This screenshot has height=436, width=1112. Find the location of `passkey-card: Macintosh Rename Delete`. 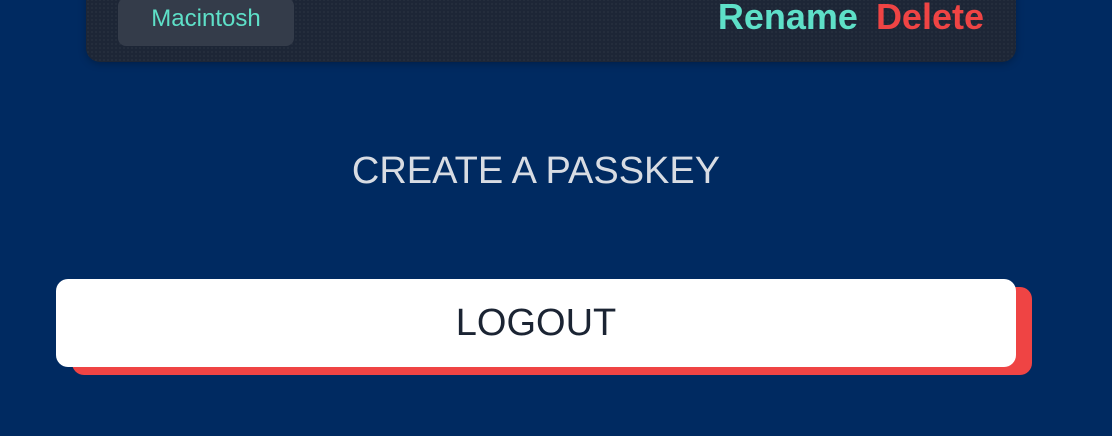

passkey-card: Macintosh Rename Delete is located at coordinates (551, 31).